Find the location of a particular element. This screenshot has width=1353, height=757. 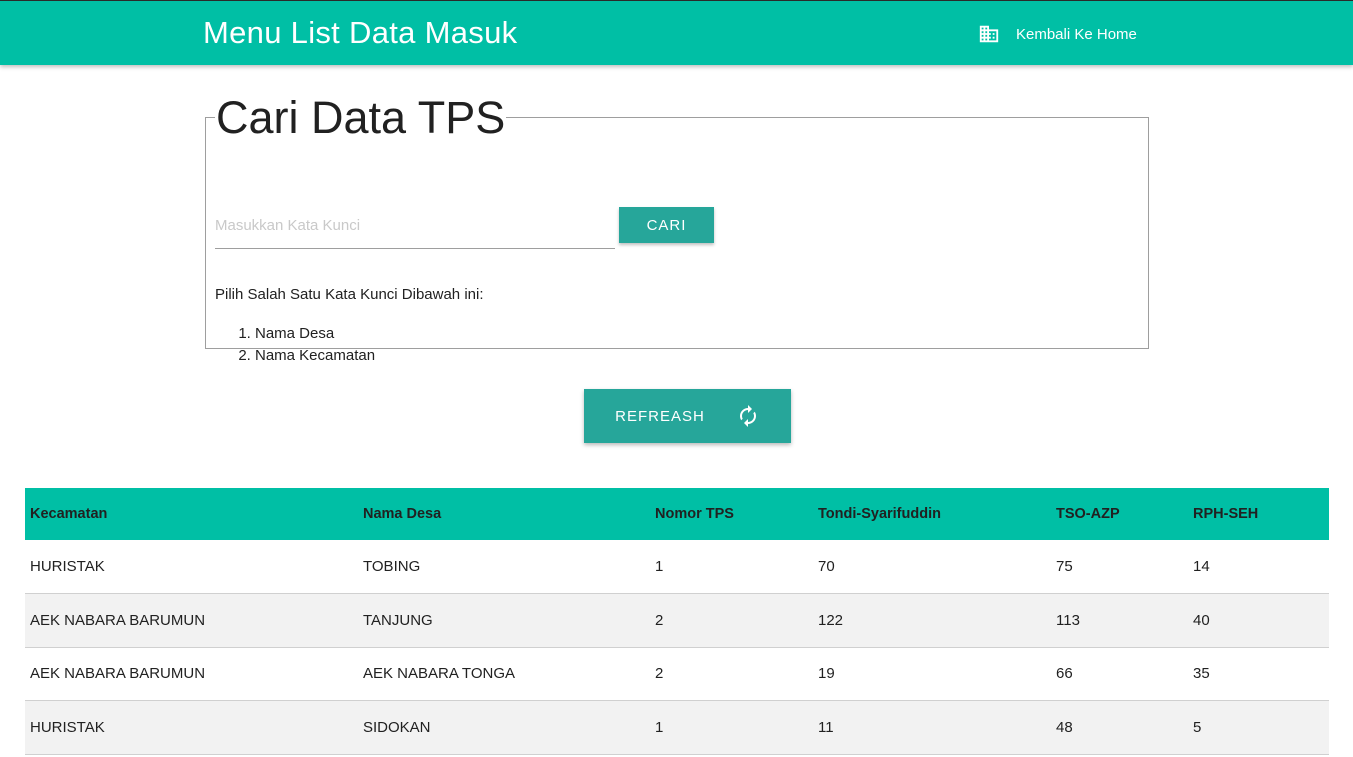

keyword-list: Nama Desa Nama Kecamatan is located at coordinates (307, 345).